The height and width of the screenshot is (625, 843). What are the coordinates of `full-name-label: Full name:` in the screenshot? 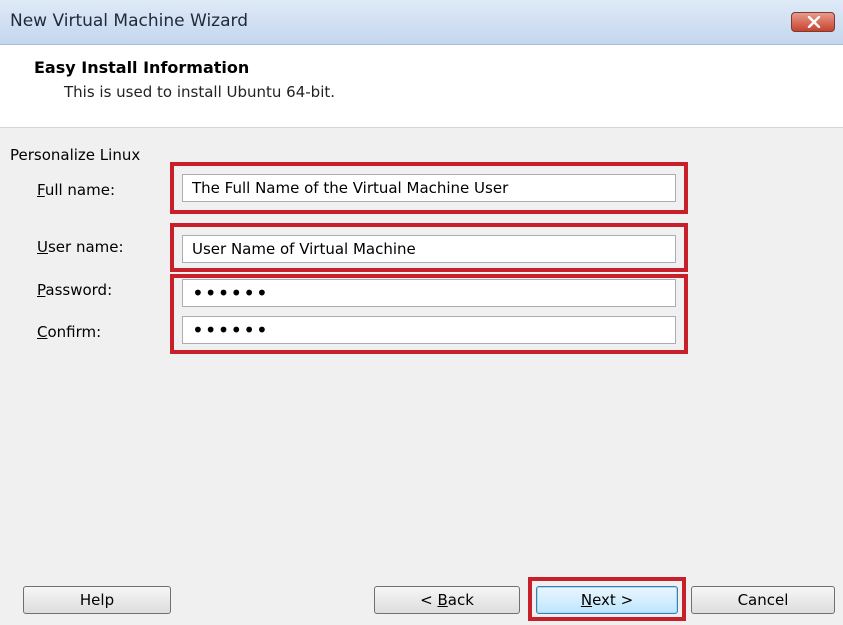 It's located at (76, 190).